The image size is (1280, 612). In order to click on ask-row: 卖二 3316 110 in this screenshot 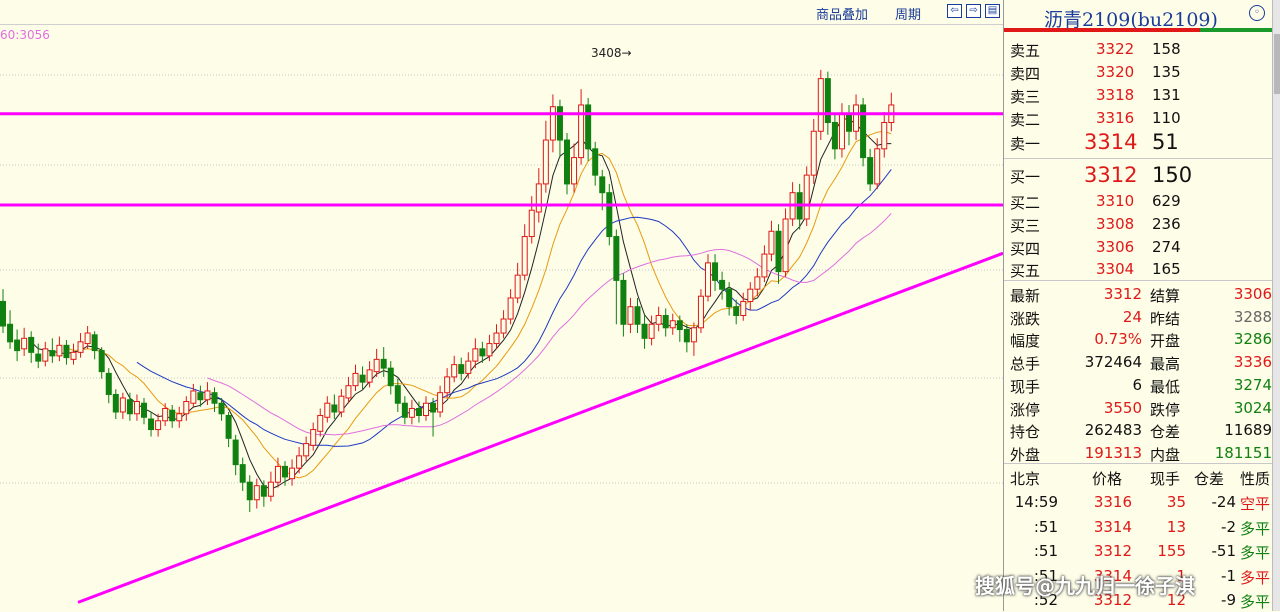, I will do `click(1138, 117)`.